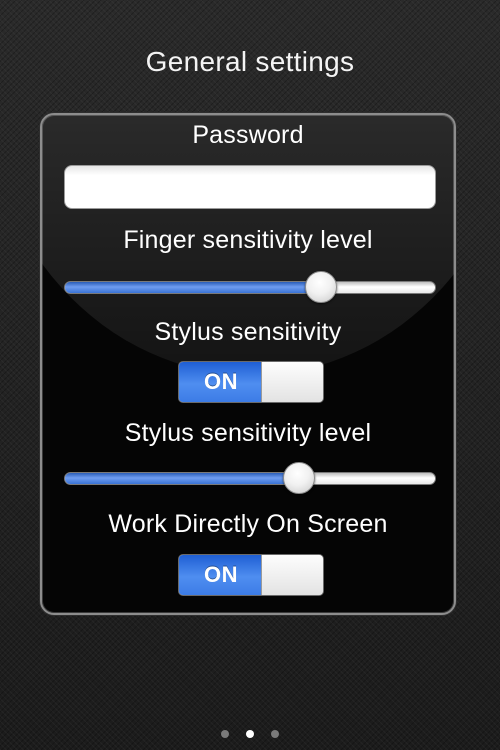 The height and width of the screenshot is (750, 500). Describe the element at coordinates (248, 332) in the screenshot. I see `stylus-sensitivity-label: Stylus sensitivity` at that location.